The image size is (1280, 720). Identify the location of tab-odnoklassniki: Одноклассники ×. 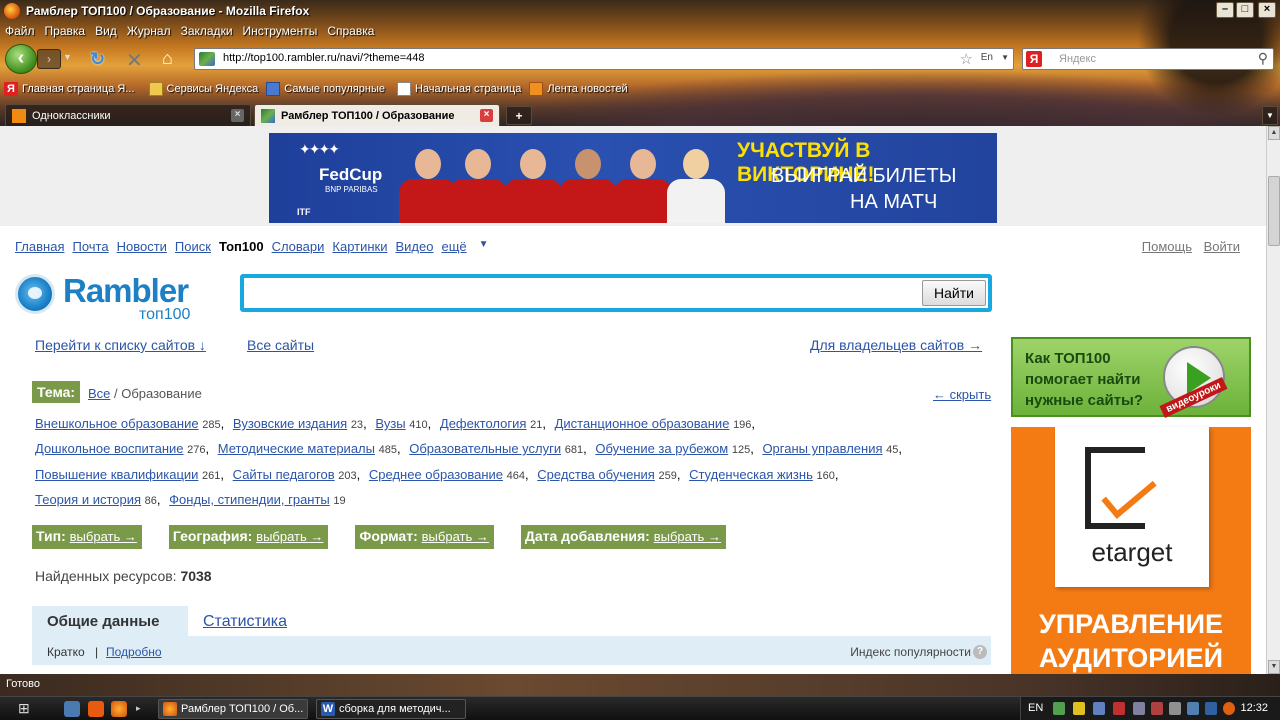
(128, 115).